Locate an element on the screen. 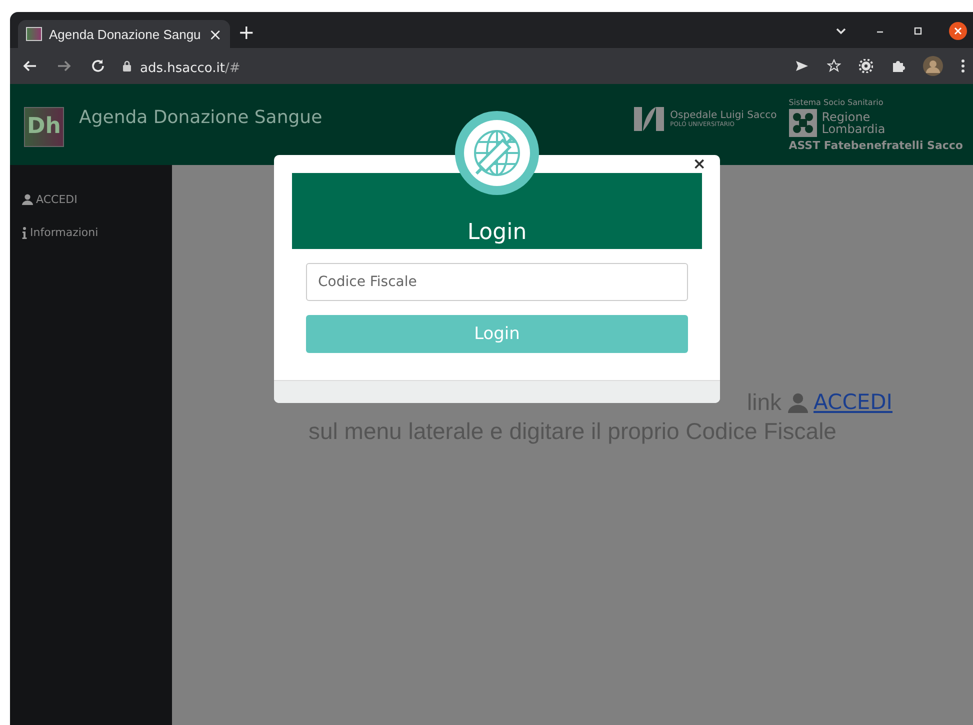 The image size is (973, 725). app-title: Agenda Donazione Sangue is located at coordinates (200, 117).